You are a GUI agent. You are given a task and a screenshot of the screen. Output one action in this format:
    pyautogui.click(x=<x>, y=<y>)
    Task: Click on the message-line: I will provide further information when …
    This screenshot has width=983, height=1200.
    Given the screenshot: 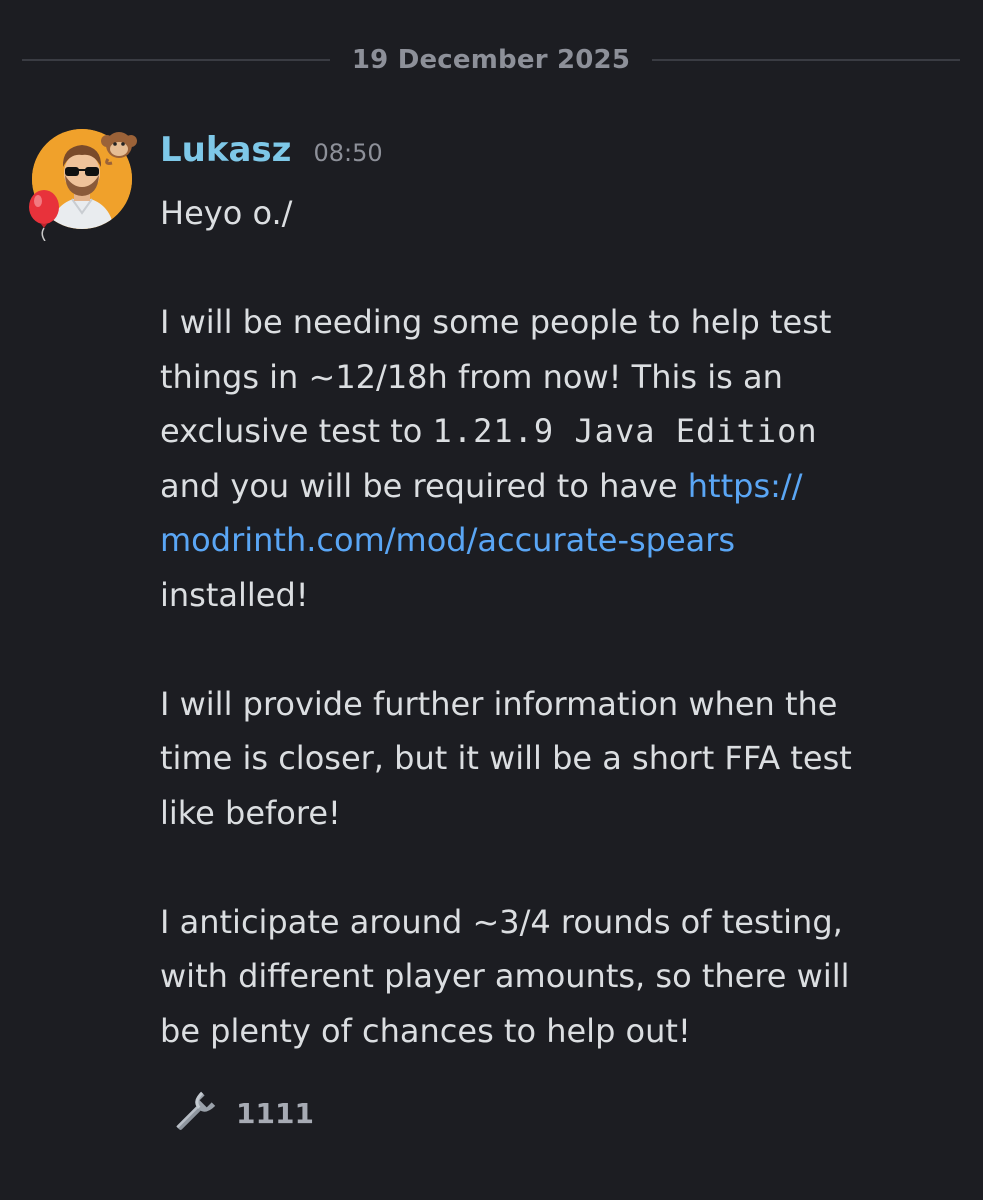 What is the action you would take?
    pyautogui.click(x=499, y=703)
    